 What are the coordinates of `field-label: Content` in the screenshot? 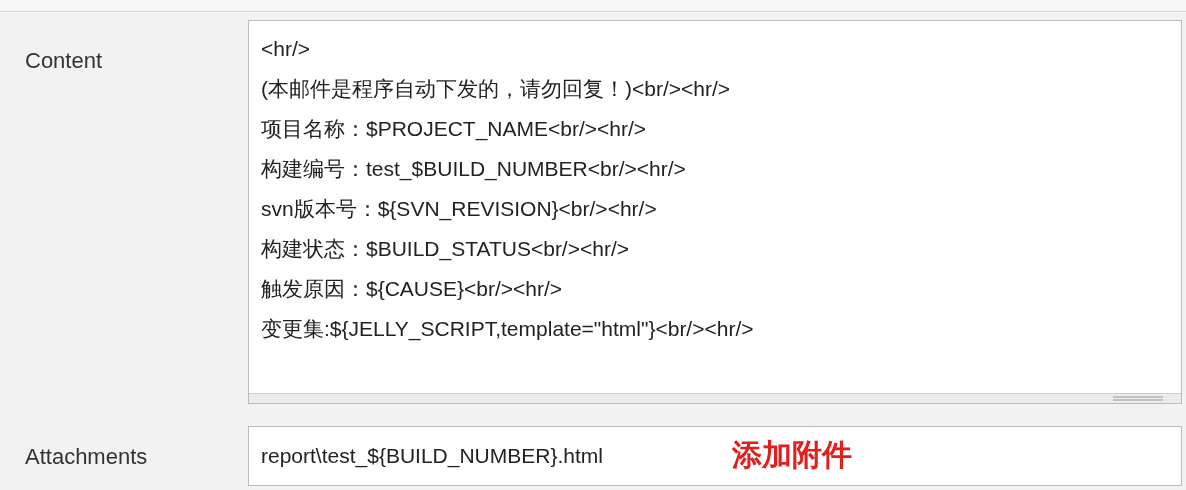 It's located at (64, 60).